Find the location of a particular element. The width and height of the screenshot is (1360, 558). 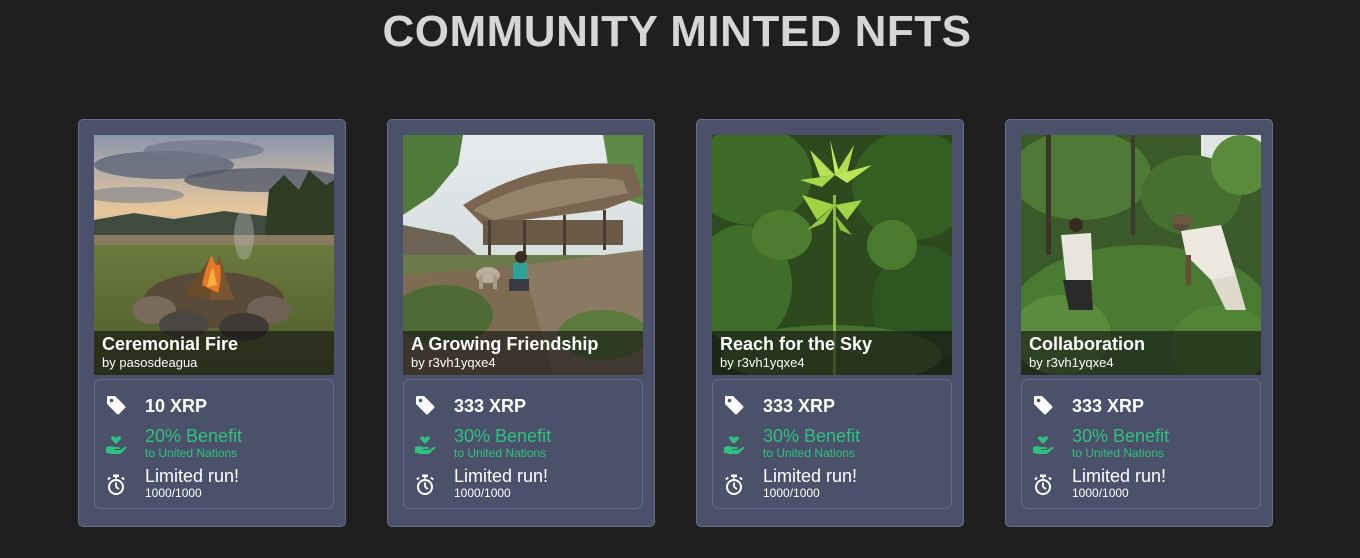

nft-title: Collaboration is located at coordinates (1087, 344).